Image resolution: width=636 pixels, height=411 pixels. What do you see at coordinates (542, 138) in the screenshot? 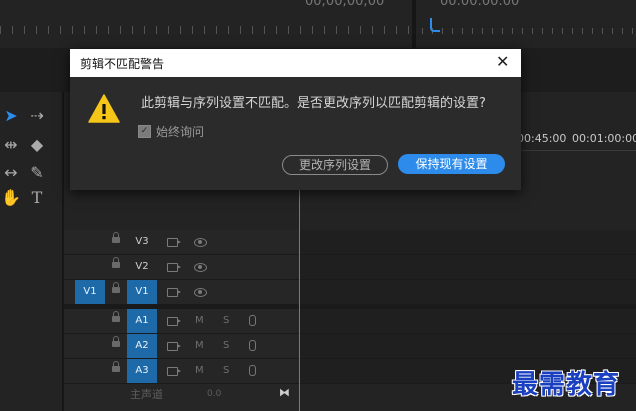
I see `timeline-tick-label: 00:45:00` at bounding box center [542, 138].